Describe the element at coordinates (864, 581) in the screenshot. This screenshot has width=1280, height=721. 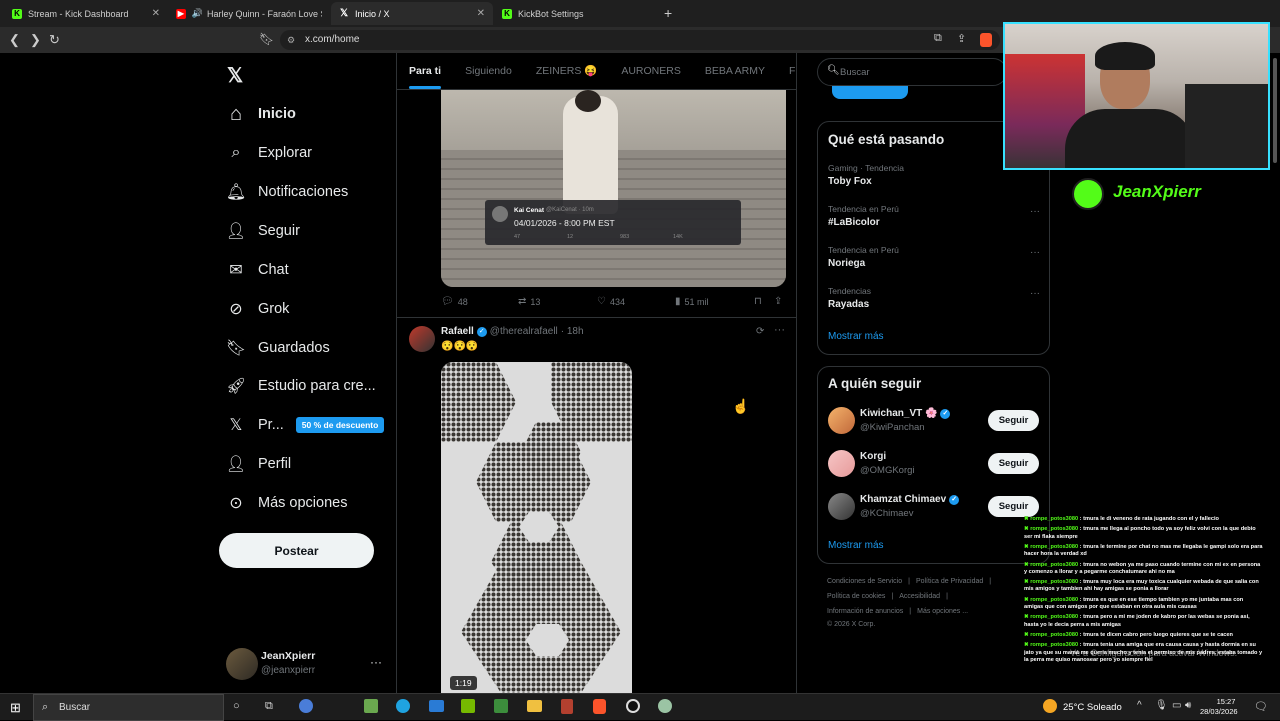
I see `footer-link: Condiciones de Servicio` at that location.